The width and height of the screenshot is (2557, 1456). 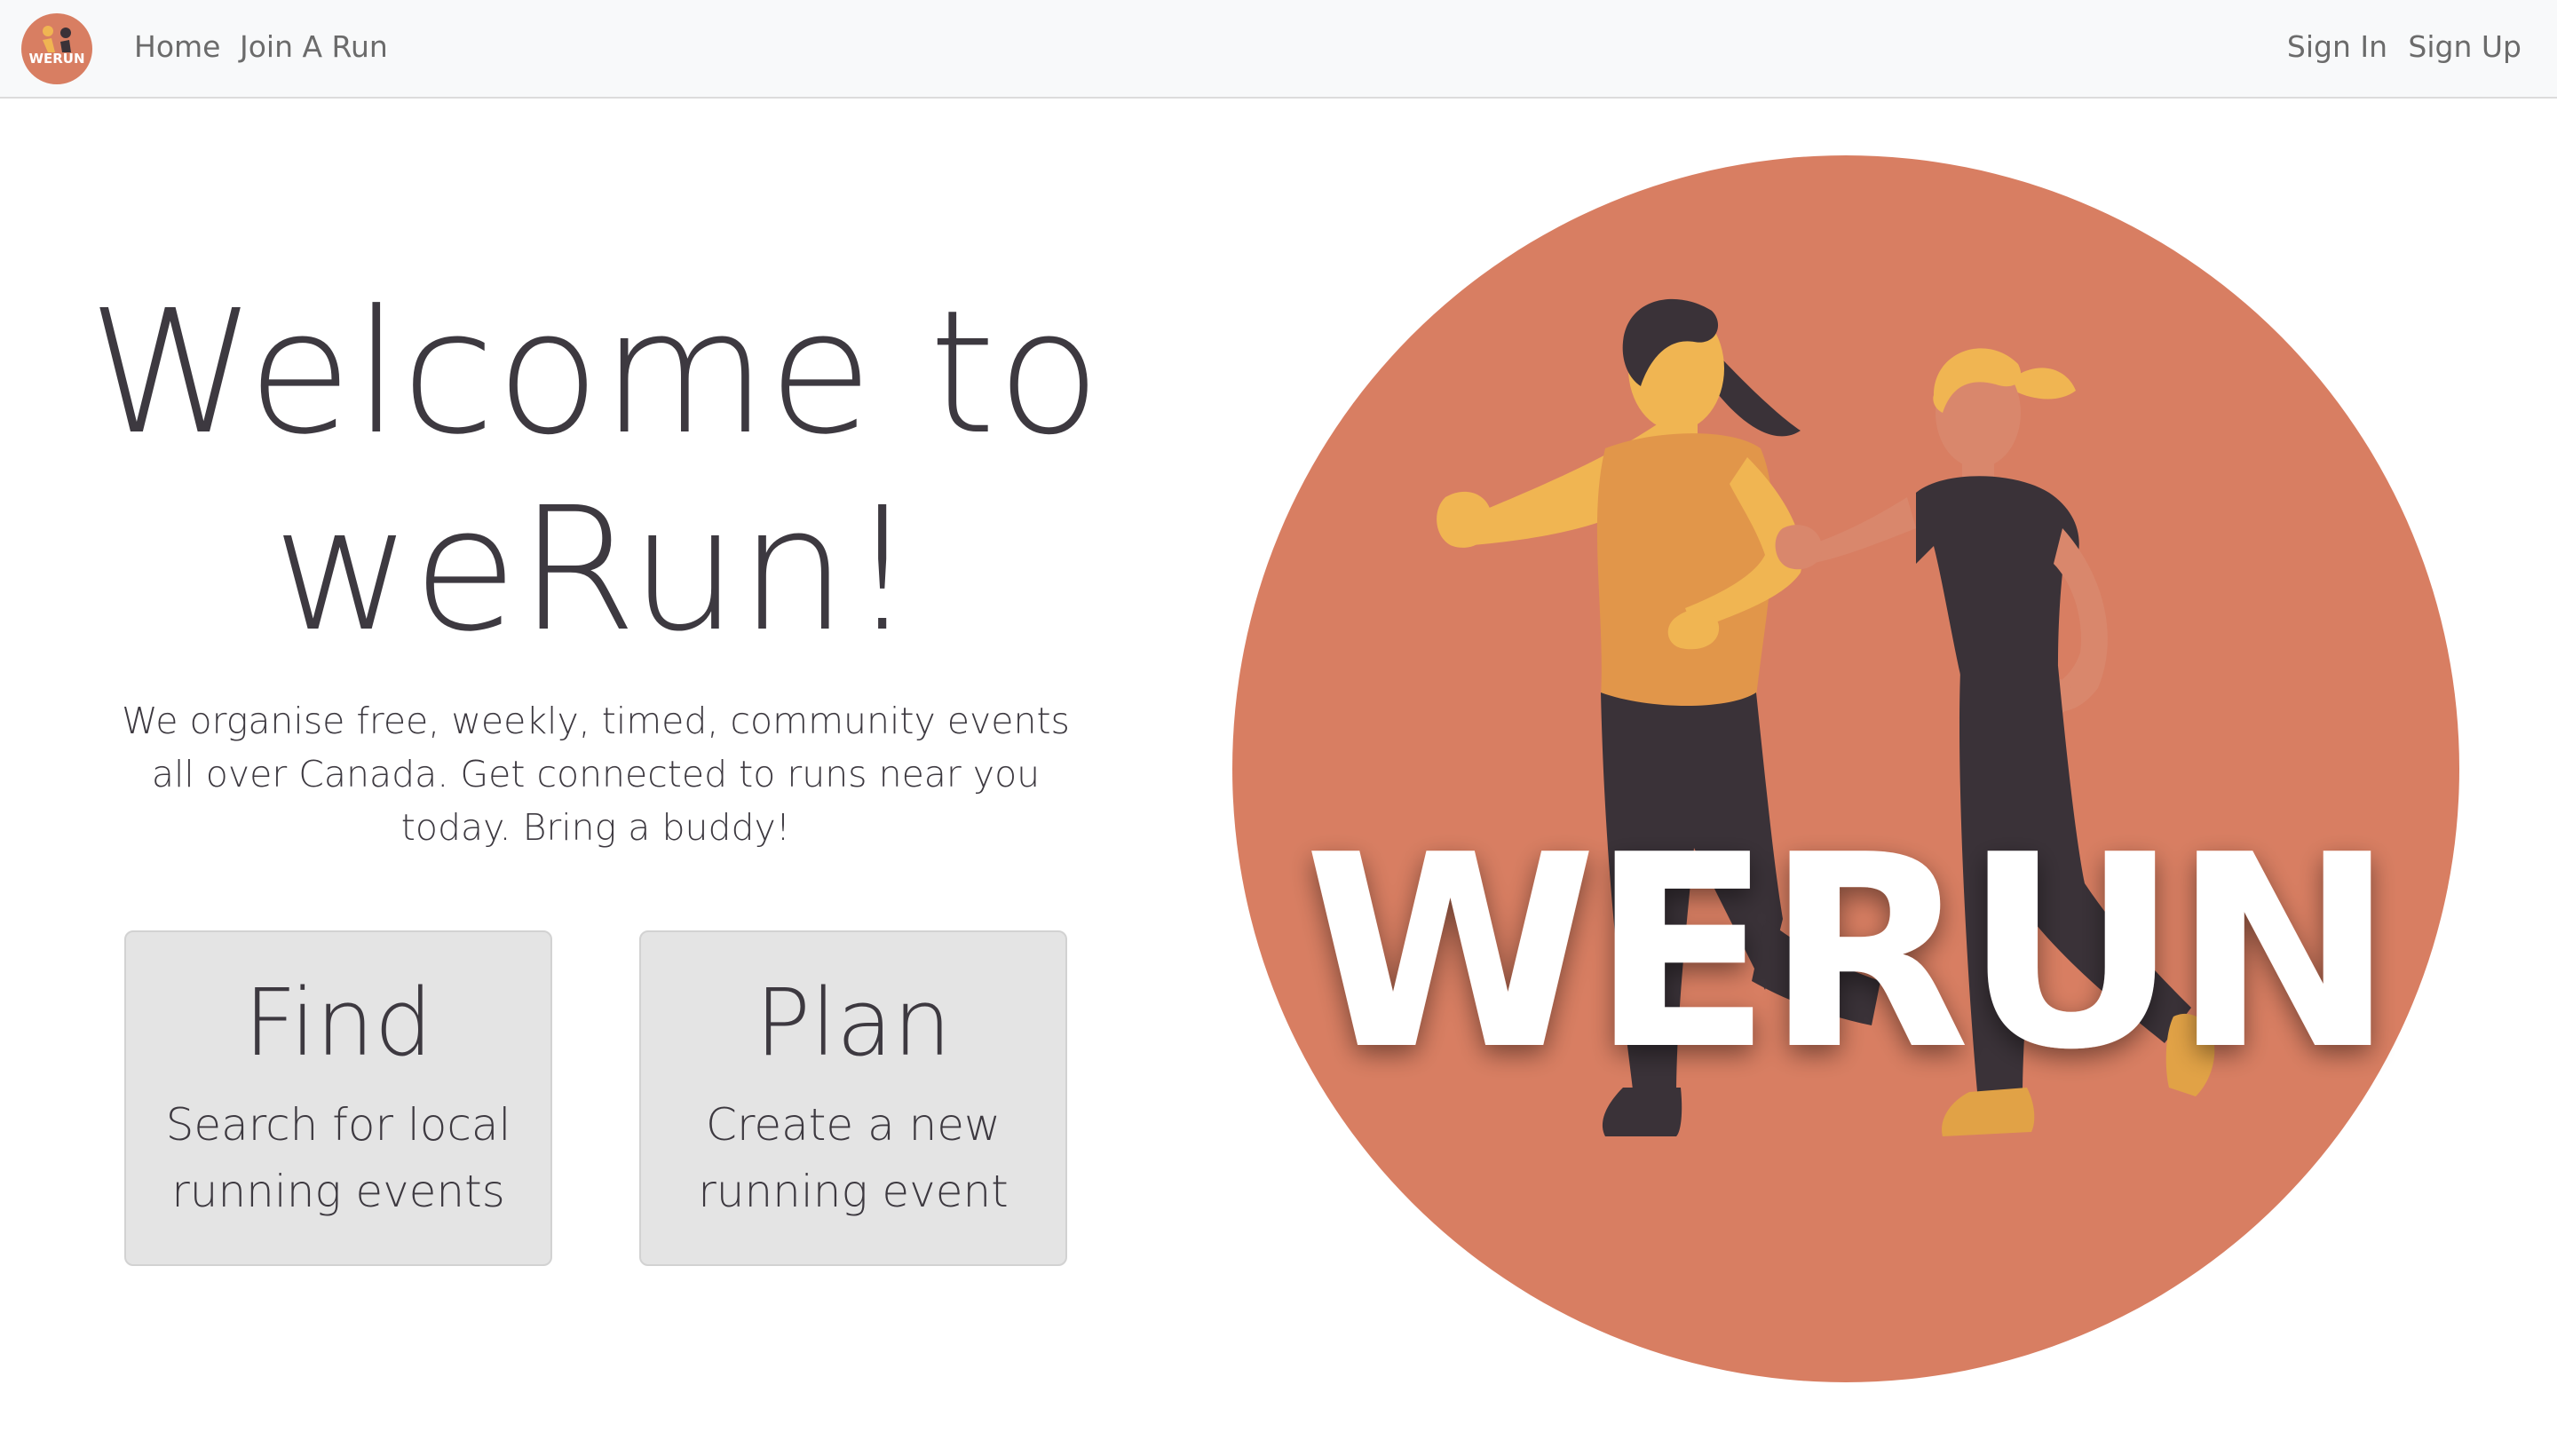 I want to click on hero-title-line-1: Welcome to, so click(x=595, y=373).